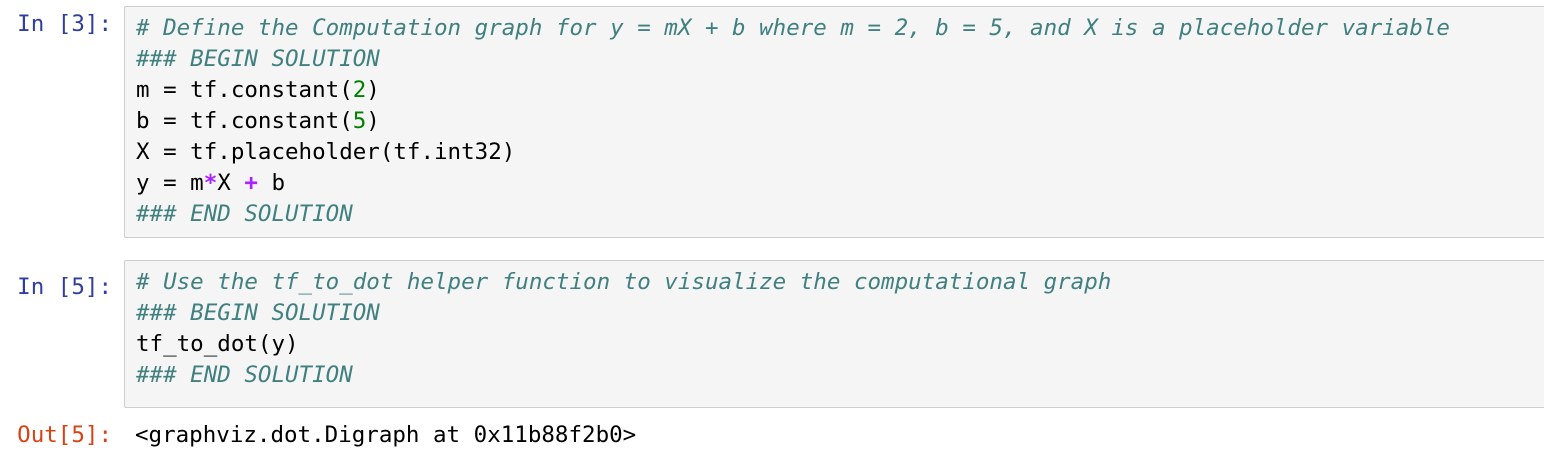 The width and height of the screenshot is (1544, 457). I want to click on code-line: m = tf.constant(2), so click(840, 90).